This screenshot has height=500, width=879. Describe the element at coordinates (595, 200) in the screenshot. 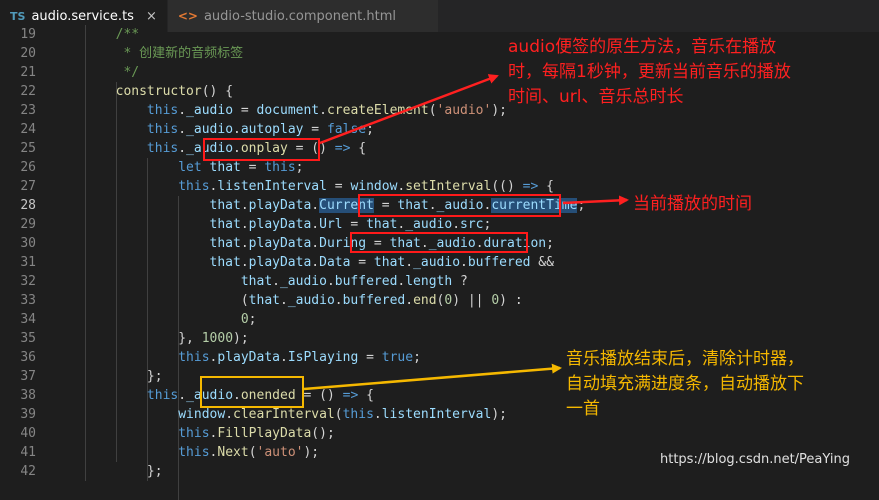

I see `arrow-to-note2` at that location.